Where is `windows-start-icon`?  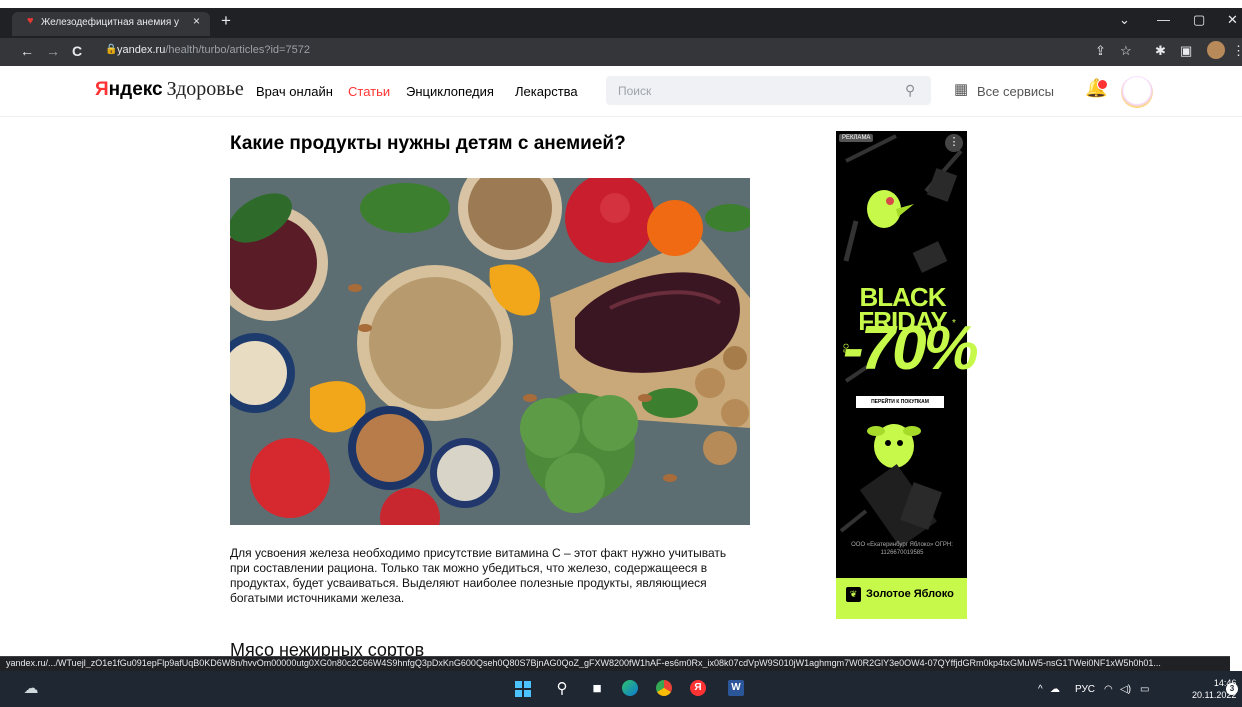 windows-start-icon is located at coordinates (523, 689).